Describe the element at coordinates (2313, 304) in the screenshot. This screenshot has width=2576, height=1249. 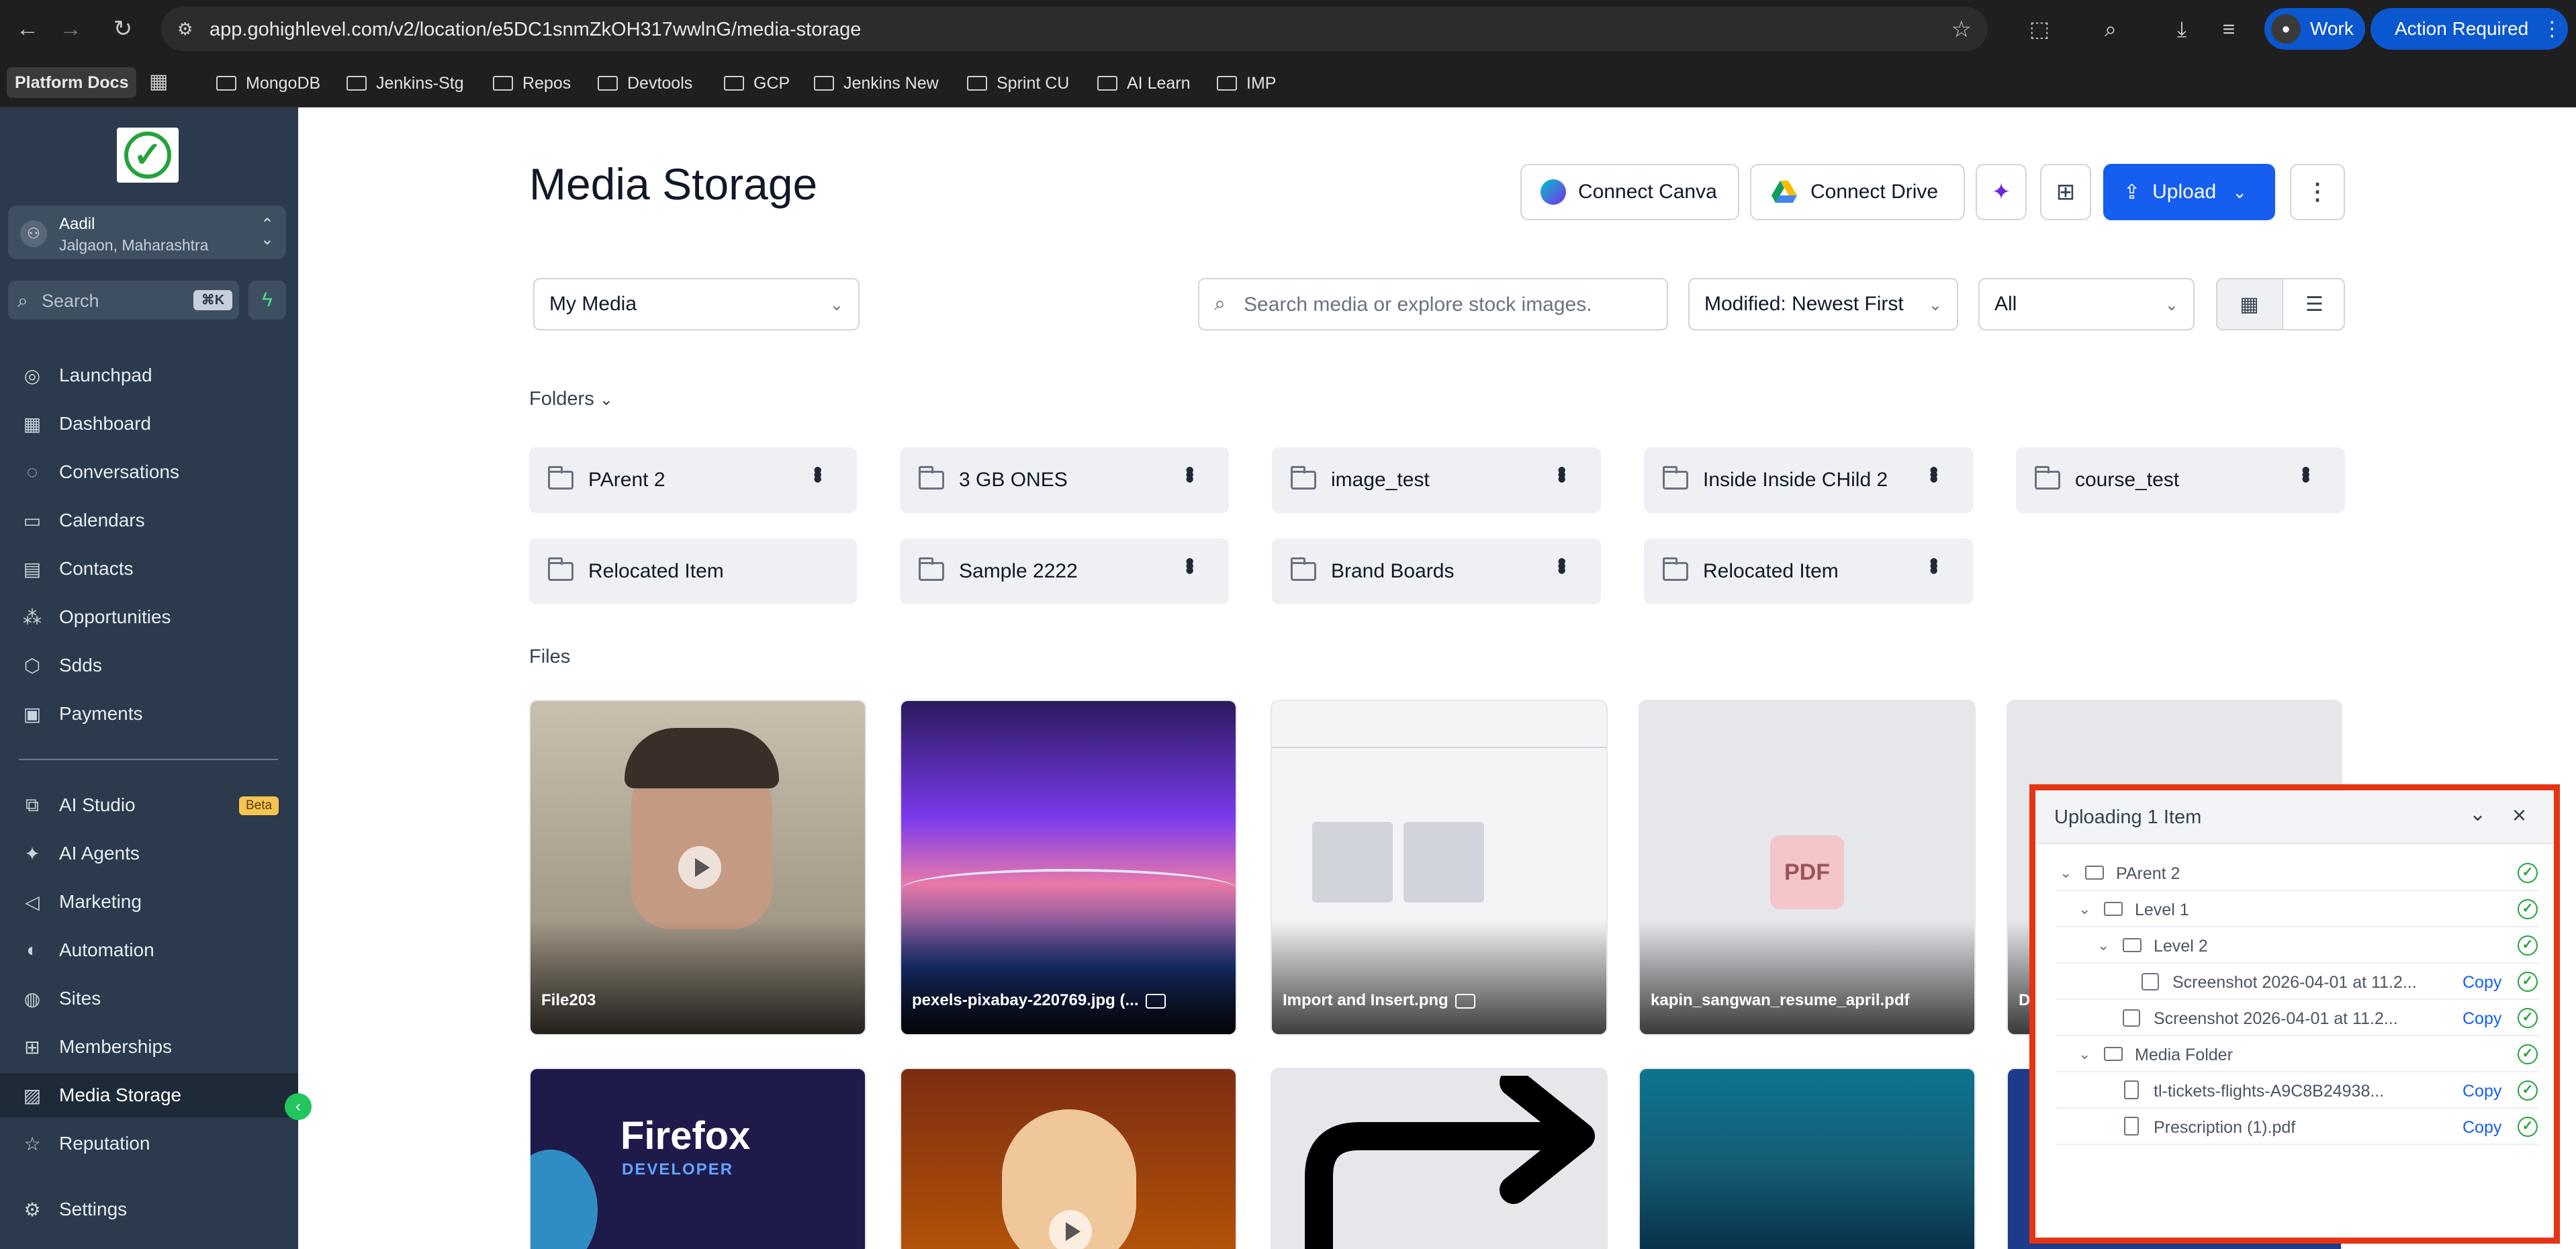
I see `list-view-button: ☰` at that location.